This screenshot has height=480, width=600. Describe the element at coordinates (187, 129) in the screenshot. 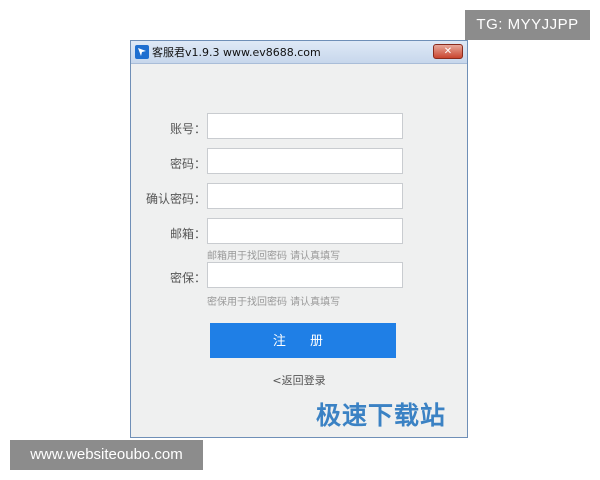

I see `account-label: 账号：` at that location.